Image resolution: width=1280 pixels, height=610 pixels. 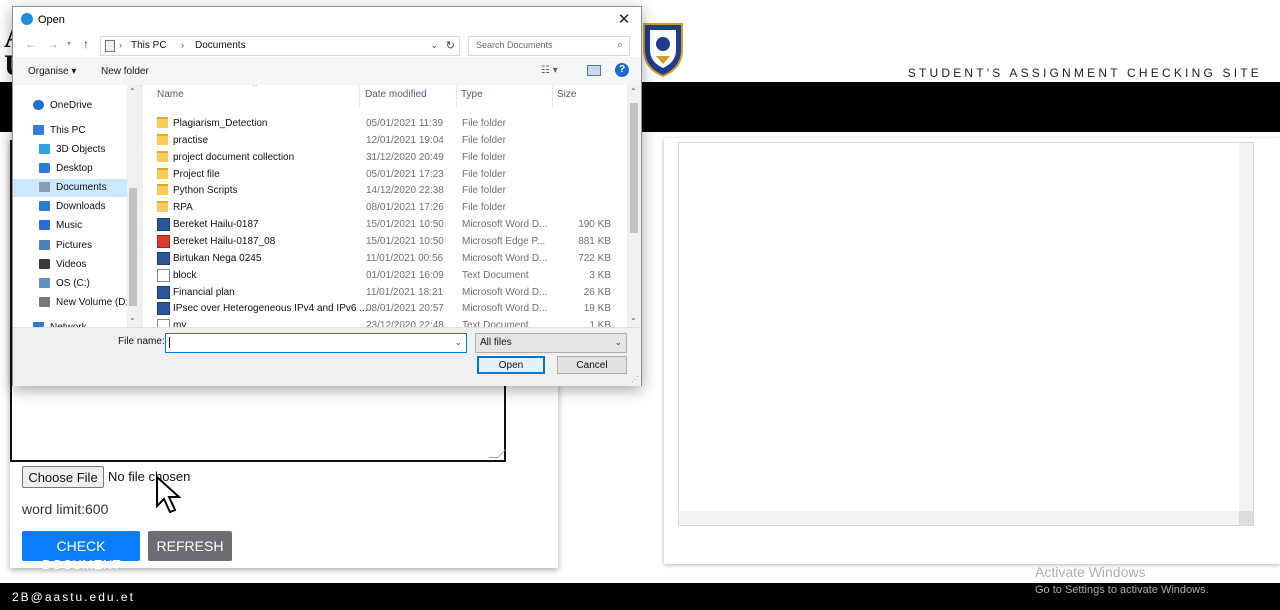 I want to click on file-size: 190 KB, so click(x=594, y=225).